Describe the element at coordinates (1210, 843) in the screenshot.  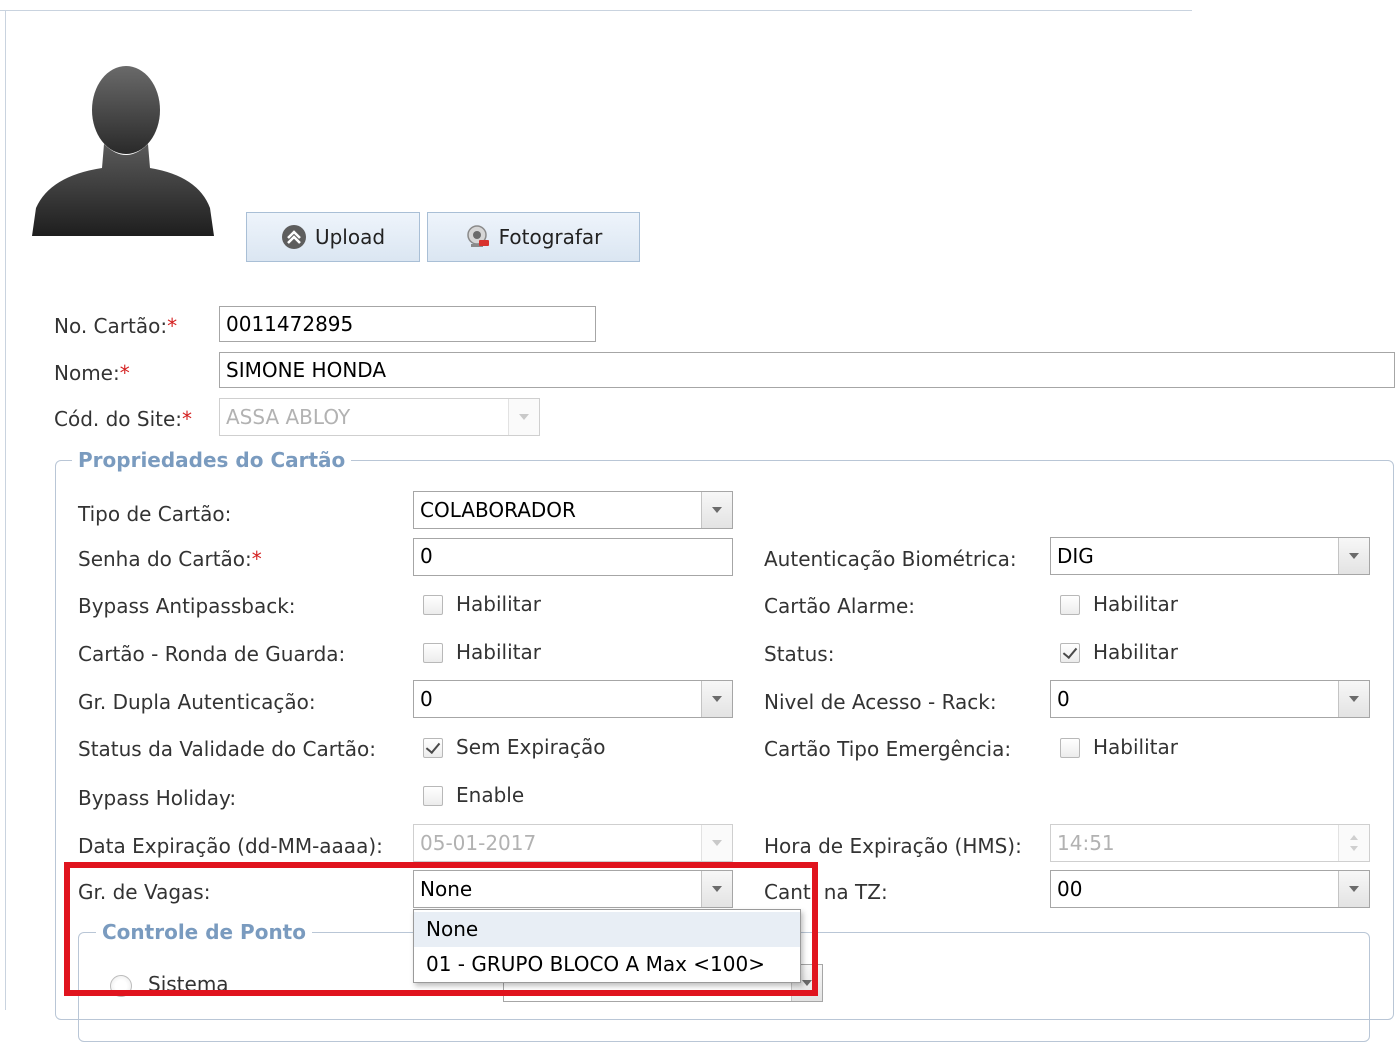
I see `expiration-time-spinner: 14:51` at that location.